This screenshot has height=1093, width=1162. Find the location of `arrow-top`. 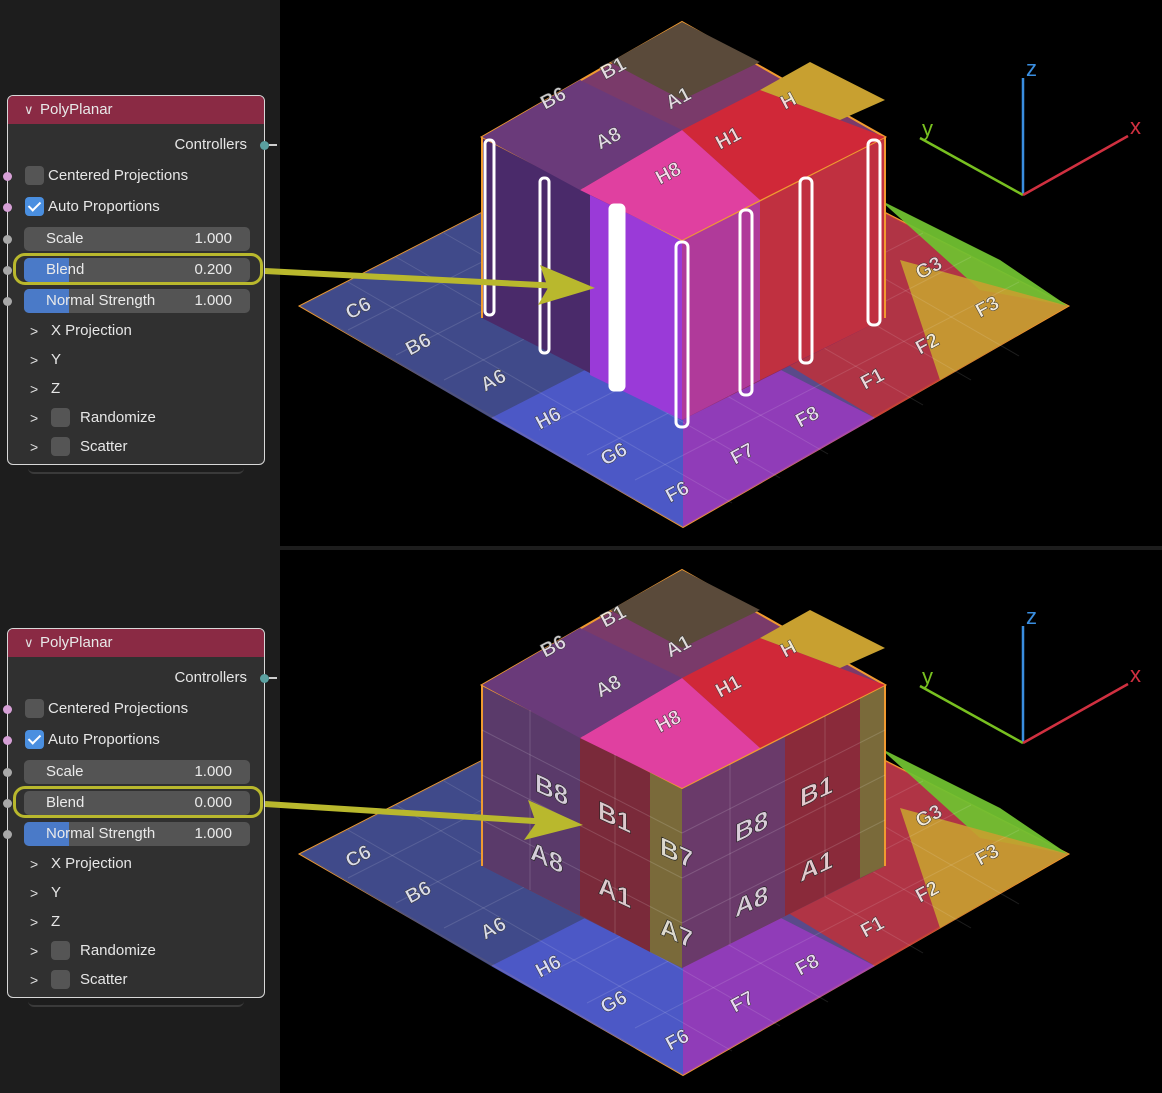

arrow-top is located at coordinates (429, 285).